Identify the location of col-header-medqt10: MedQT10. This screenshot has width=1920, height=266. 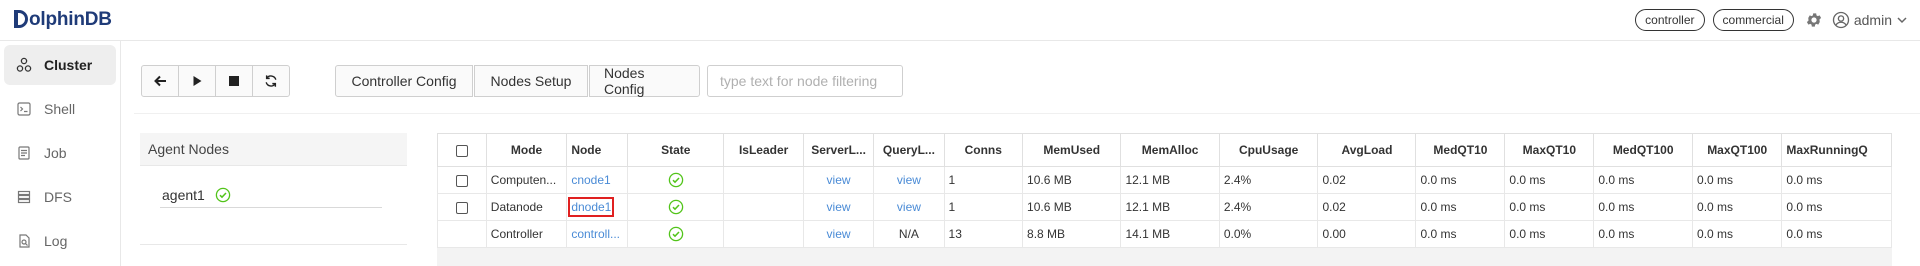
(1460, 150).